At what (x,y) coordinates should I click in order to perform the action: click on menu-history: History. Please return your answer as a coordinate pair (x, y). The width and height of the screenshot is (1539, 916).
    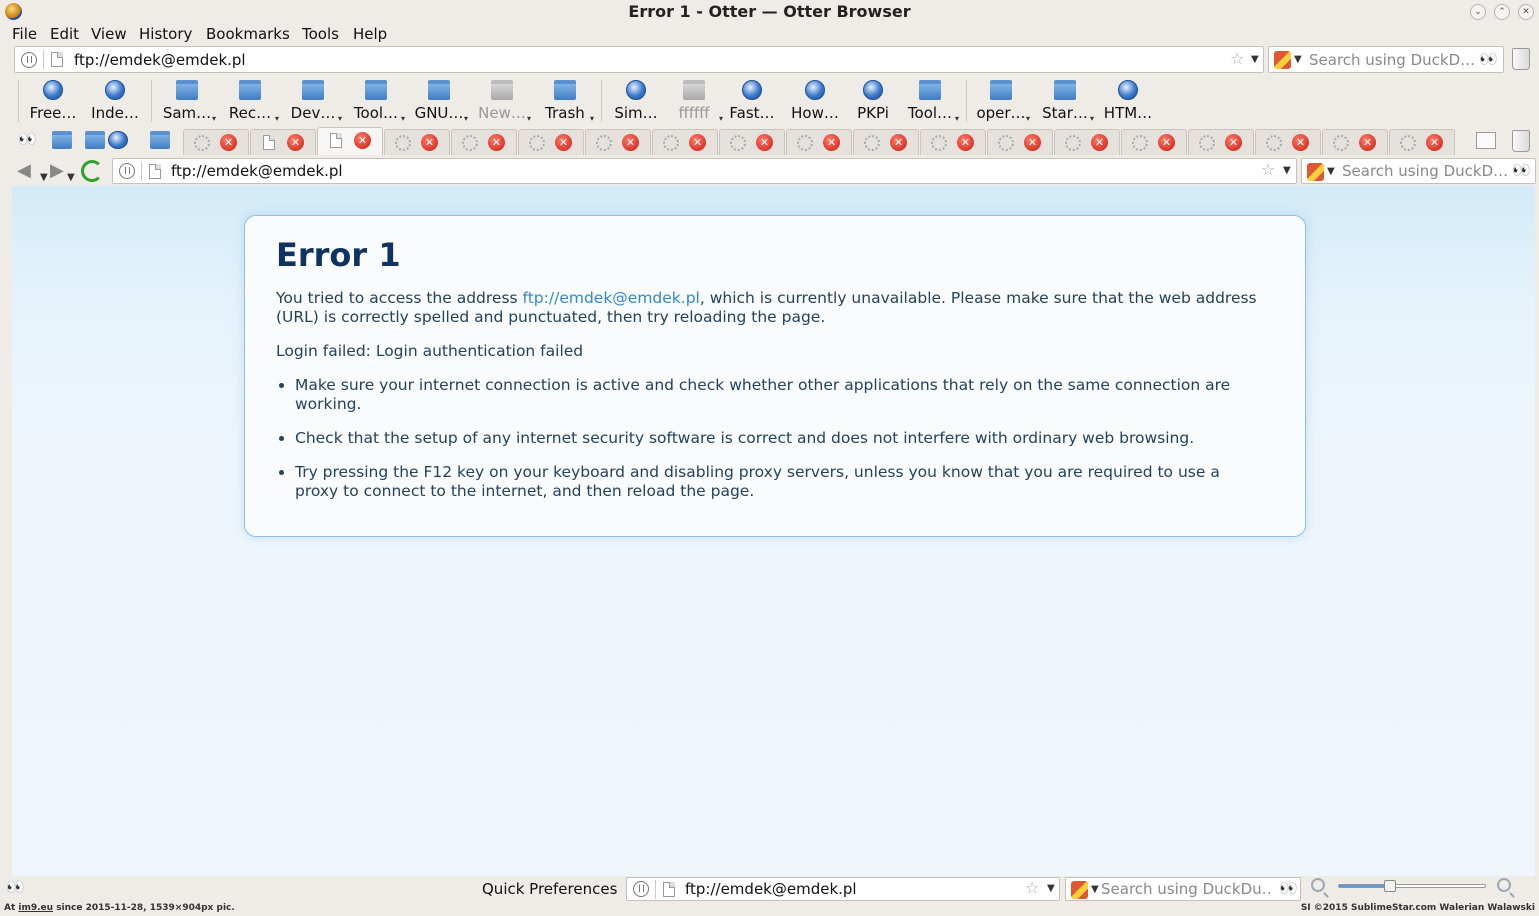
    Looking at the image, I should click on (165, 34).